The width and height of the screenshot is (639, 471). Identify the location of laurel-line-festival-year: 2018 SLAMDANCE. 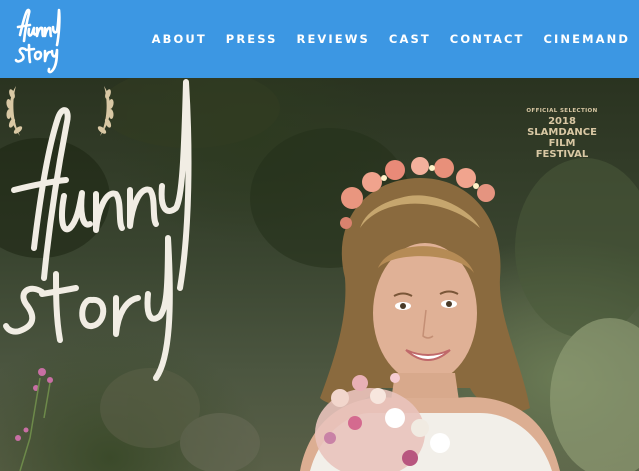
(562, 127).